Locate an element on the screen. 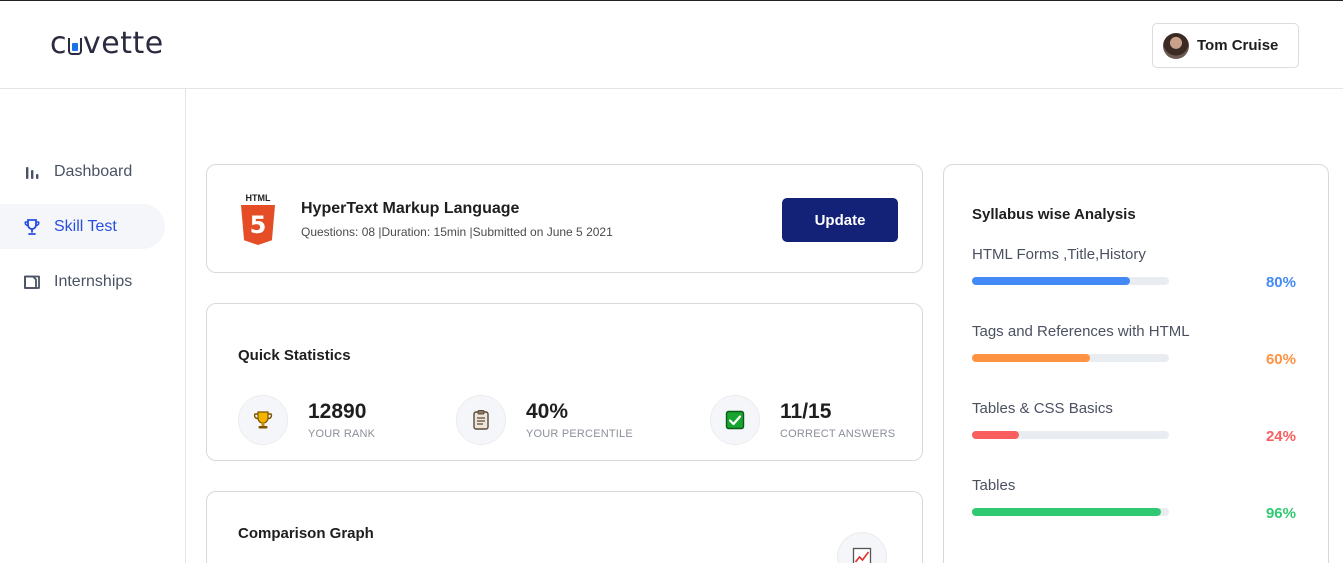 The height and width of the screenshot is (563, 1343). syllabus-item-label: Tags and References with HTML is located at coordinates (1081, 331).